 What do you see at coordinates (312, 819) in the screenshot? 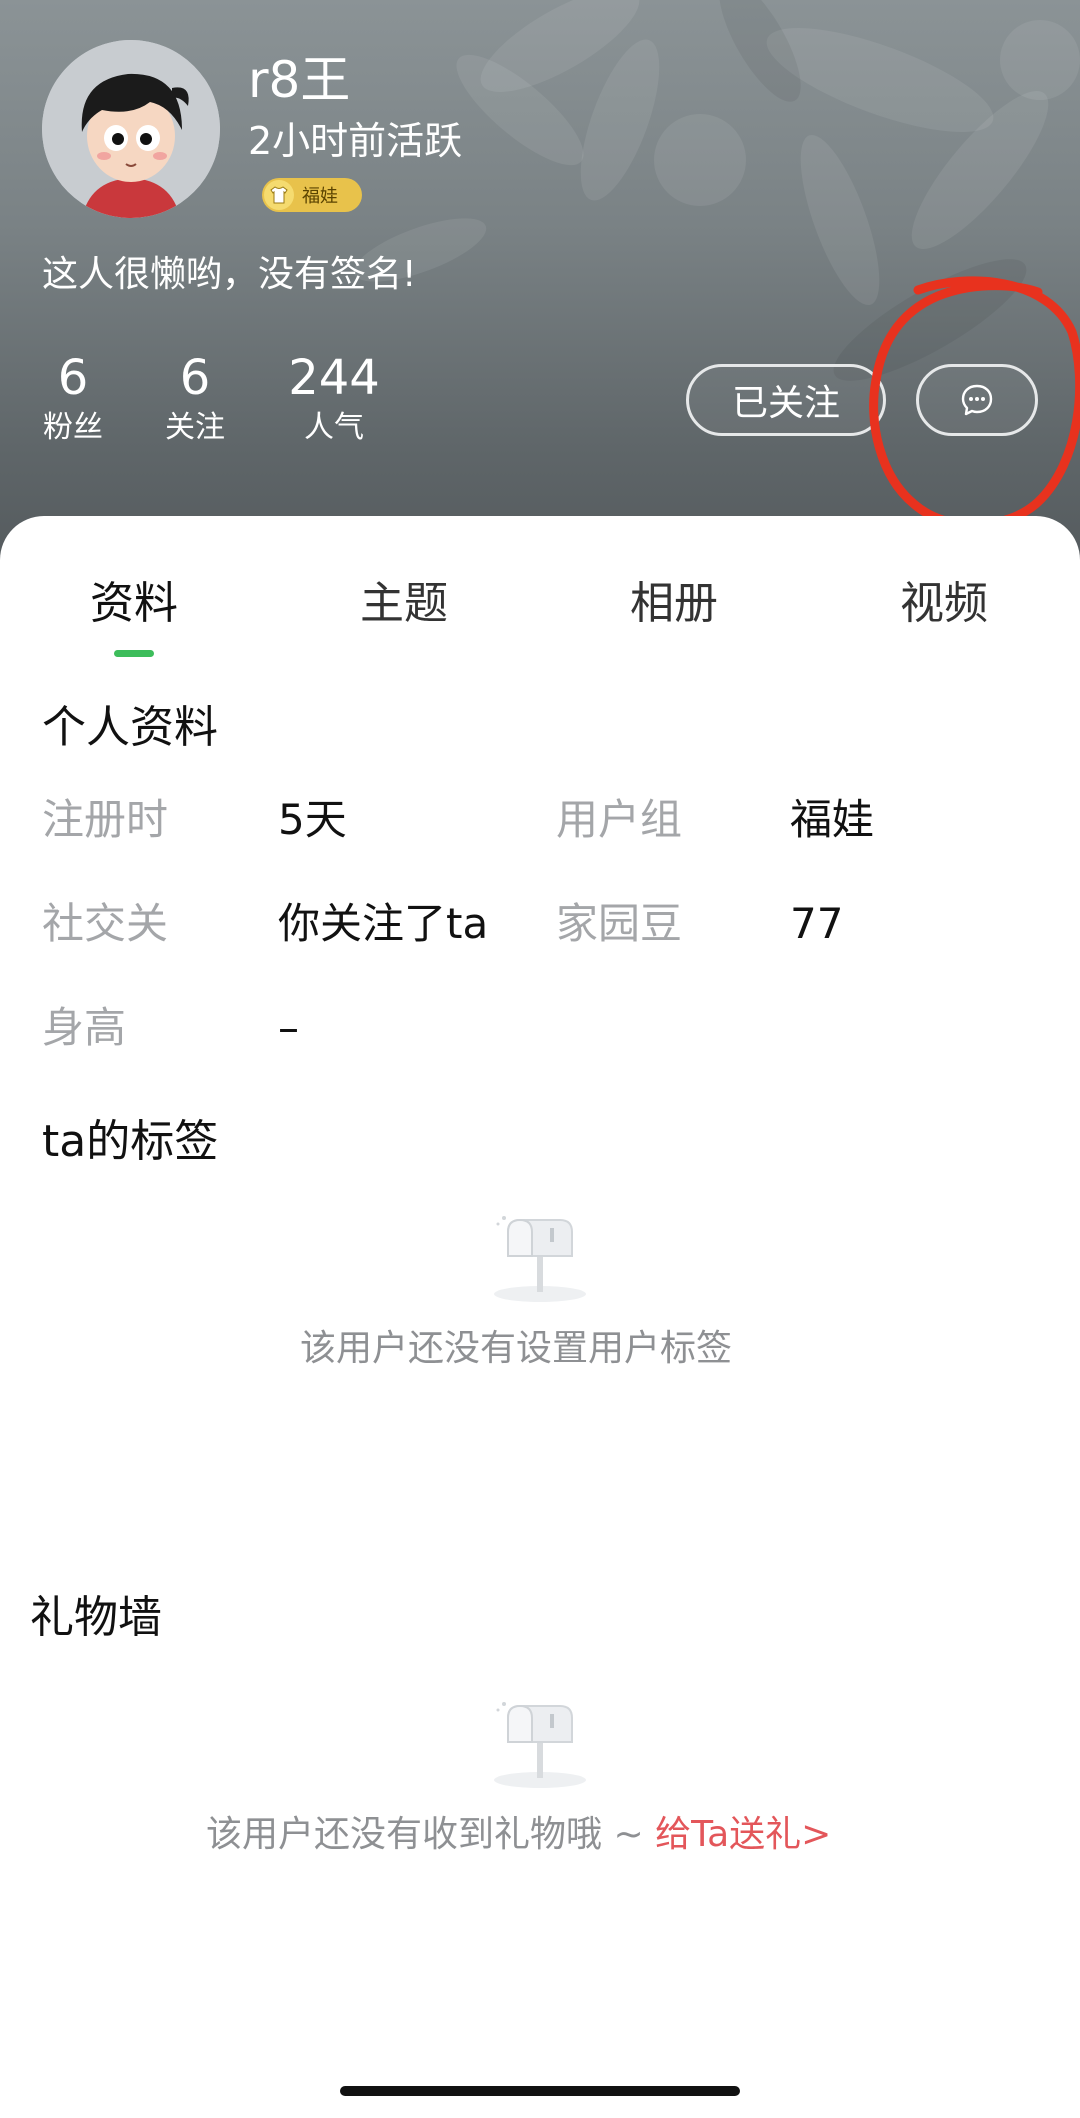
I see `field-value-register: 5天` at bounding box center [312, 819].